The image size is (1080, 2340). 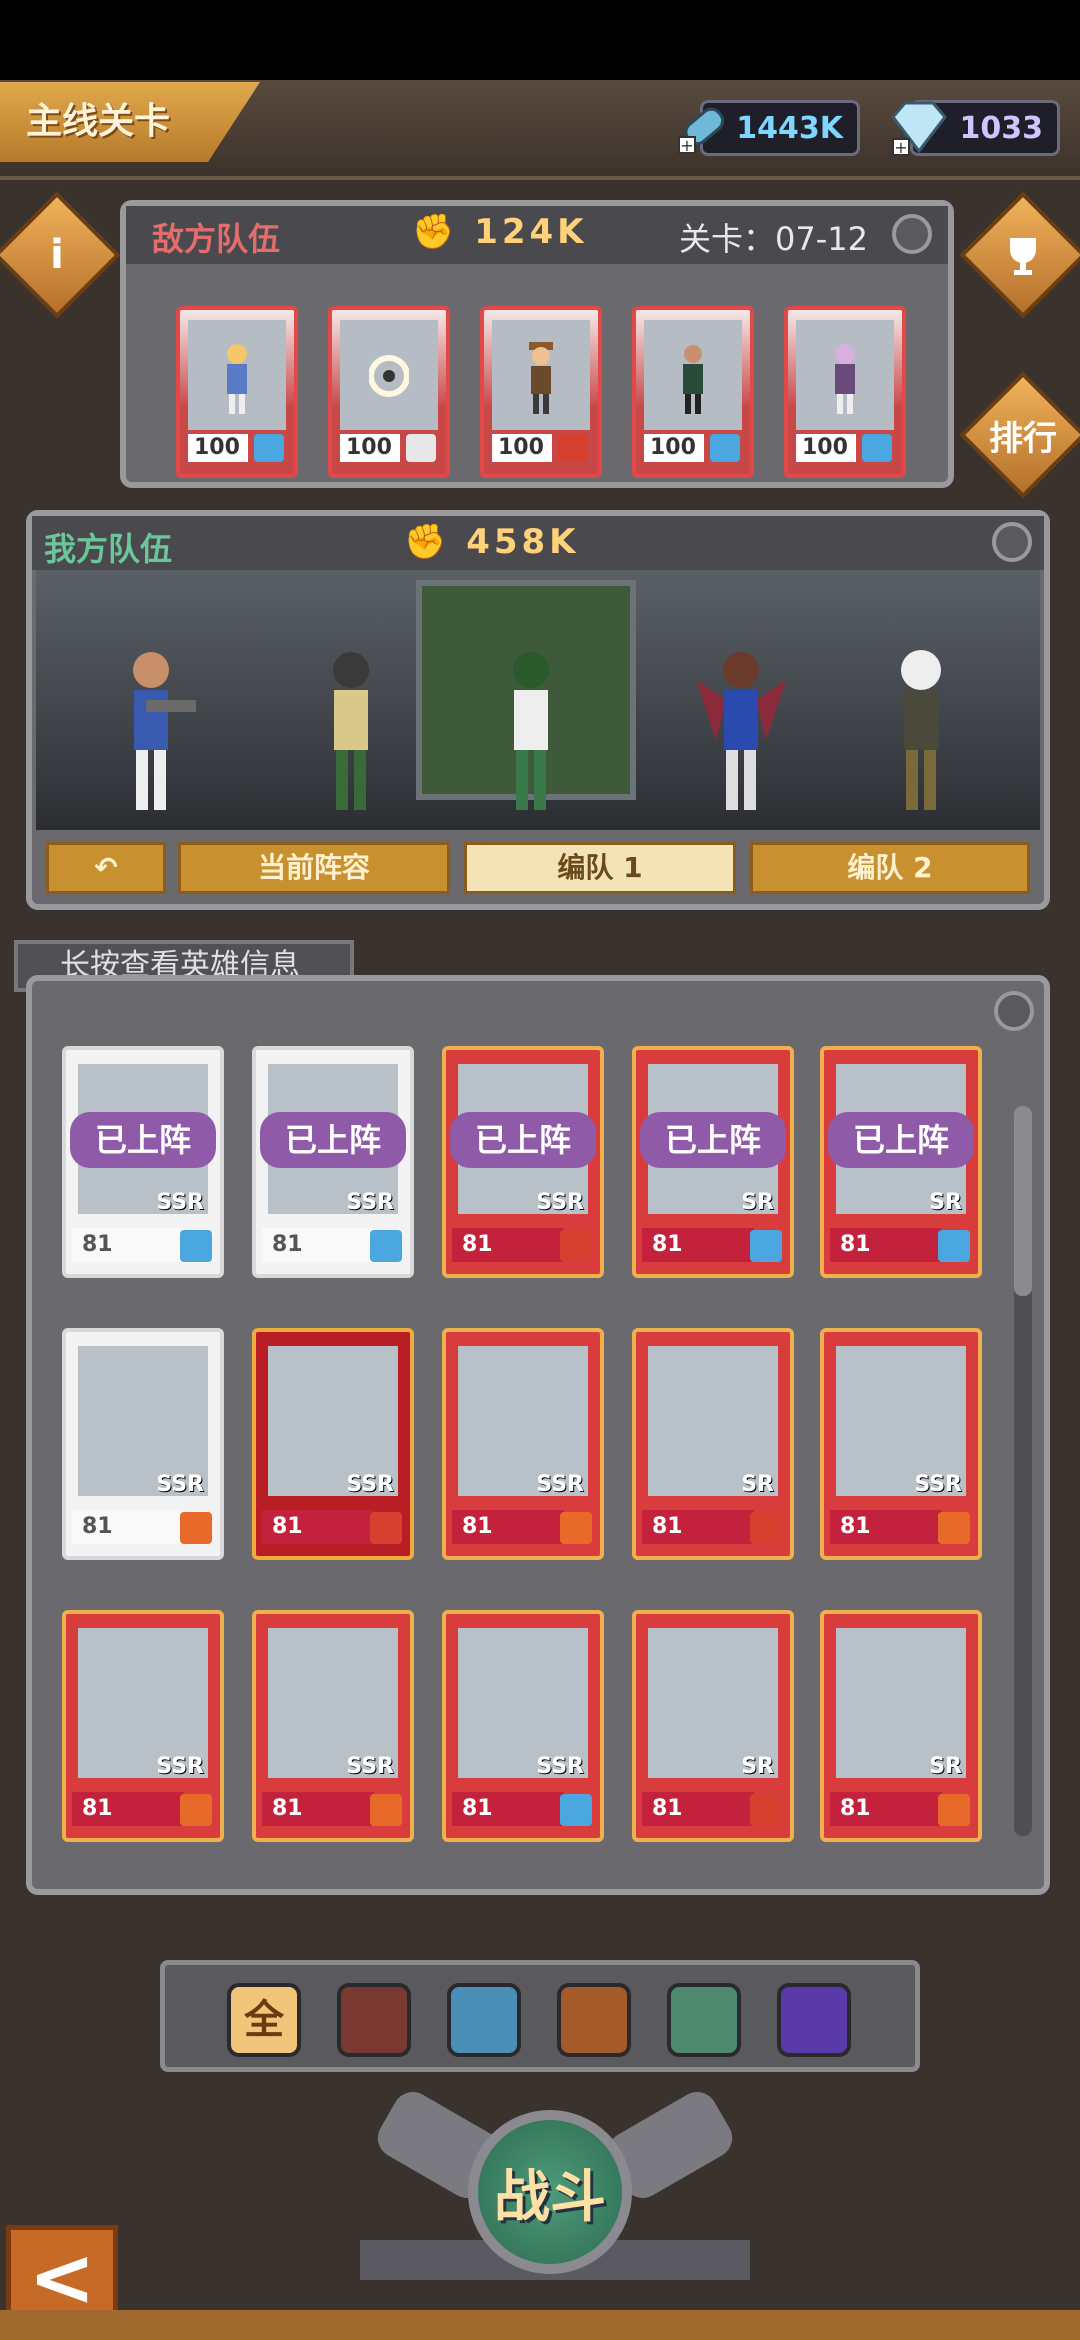 I want to click on team-2-button: 编队 2, so click(x=890, y=868).